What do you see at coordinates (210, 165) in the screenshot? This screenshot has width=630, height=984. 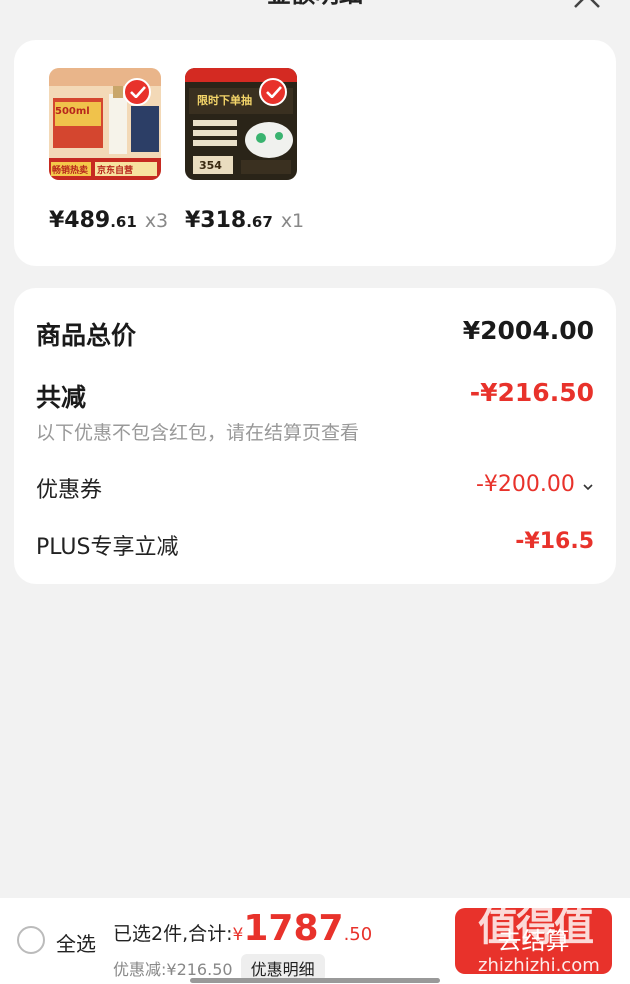 I see `product-image-text: 354` at bounding box center [210, 165].